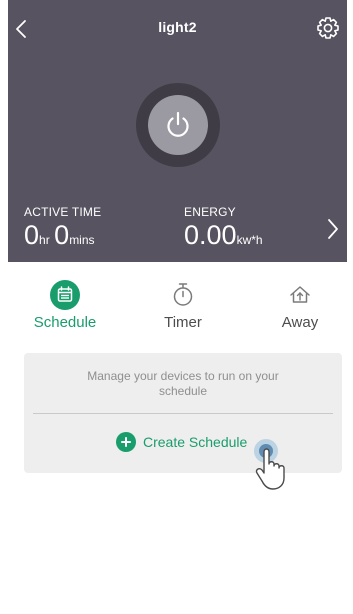 This screenshot has width=353, height=614. I want to click on tap-pointer-icon, so click(269, 464).